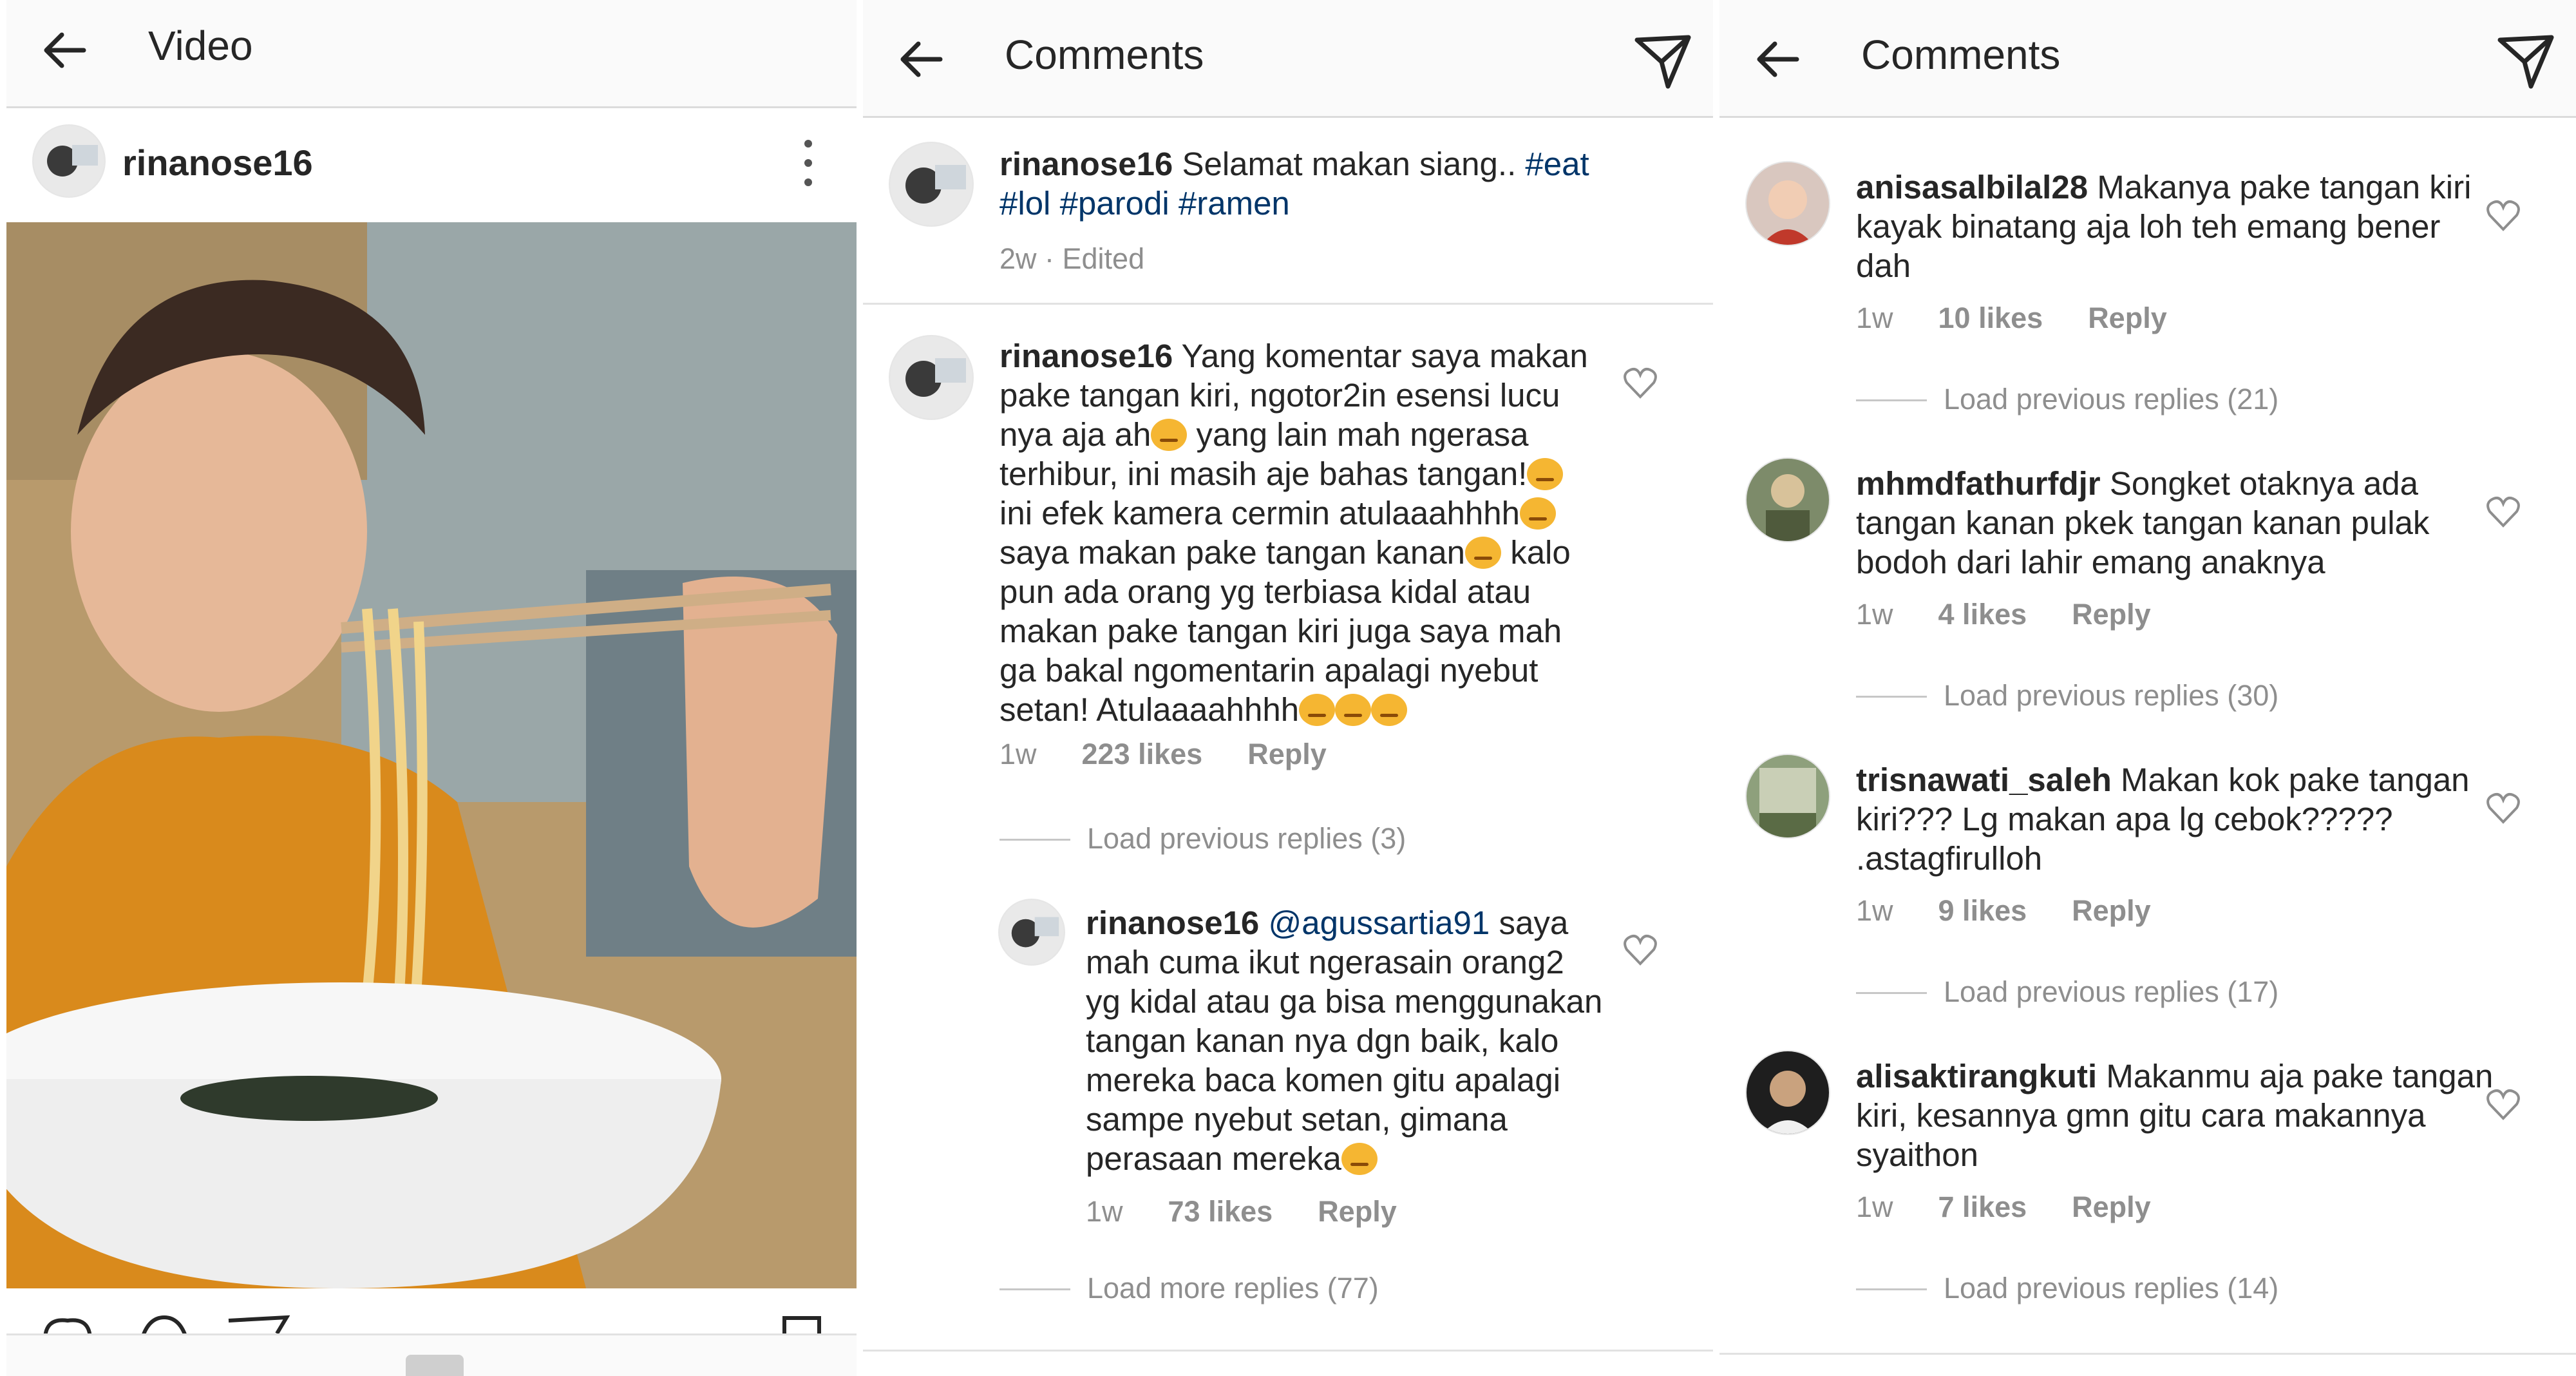  I want to click on comment-line: terhibur, ini masih aje bahas tangan!, so click(1263, 474).